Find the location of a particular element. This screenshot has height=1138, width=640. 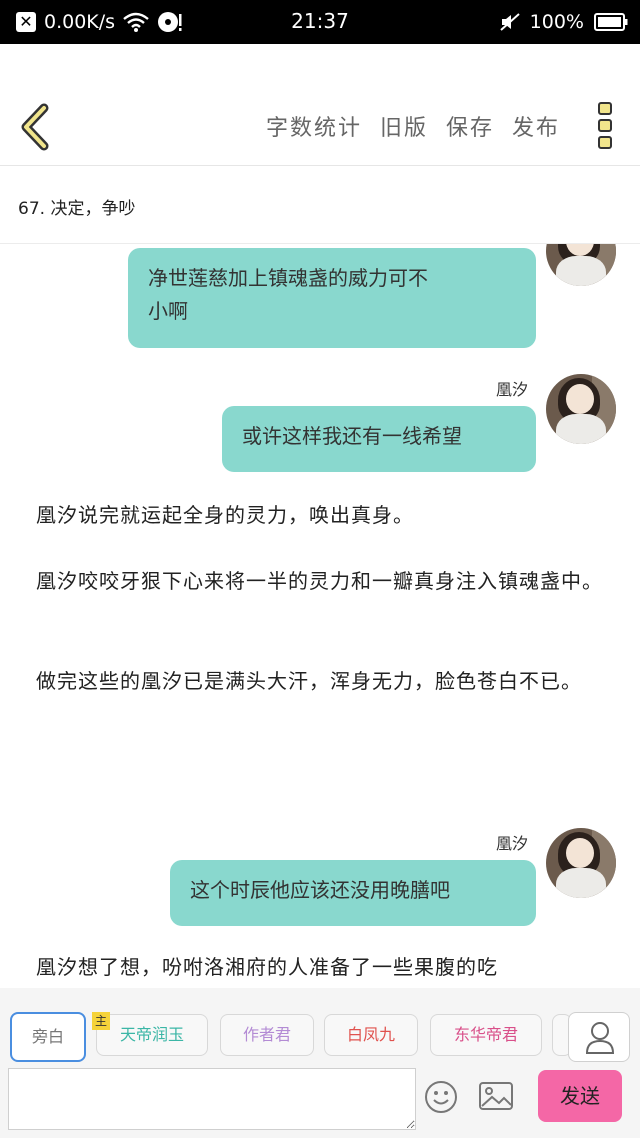

word-count-button: 字数统计 is located at coordinates (314, 126).